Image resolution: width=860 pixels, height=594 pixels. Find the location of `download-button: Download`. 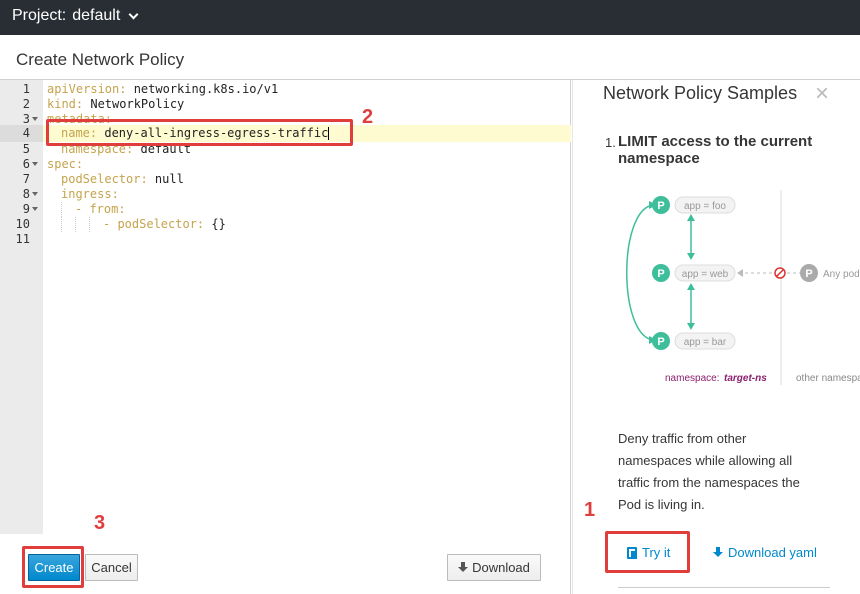

download-button: Download is located at coordinates (494, 567).